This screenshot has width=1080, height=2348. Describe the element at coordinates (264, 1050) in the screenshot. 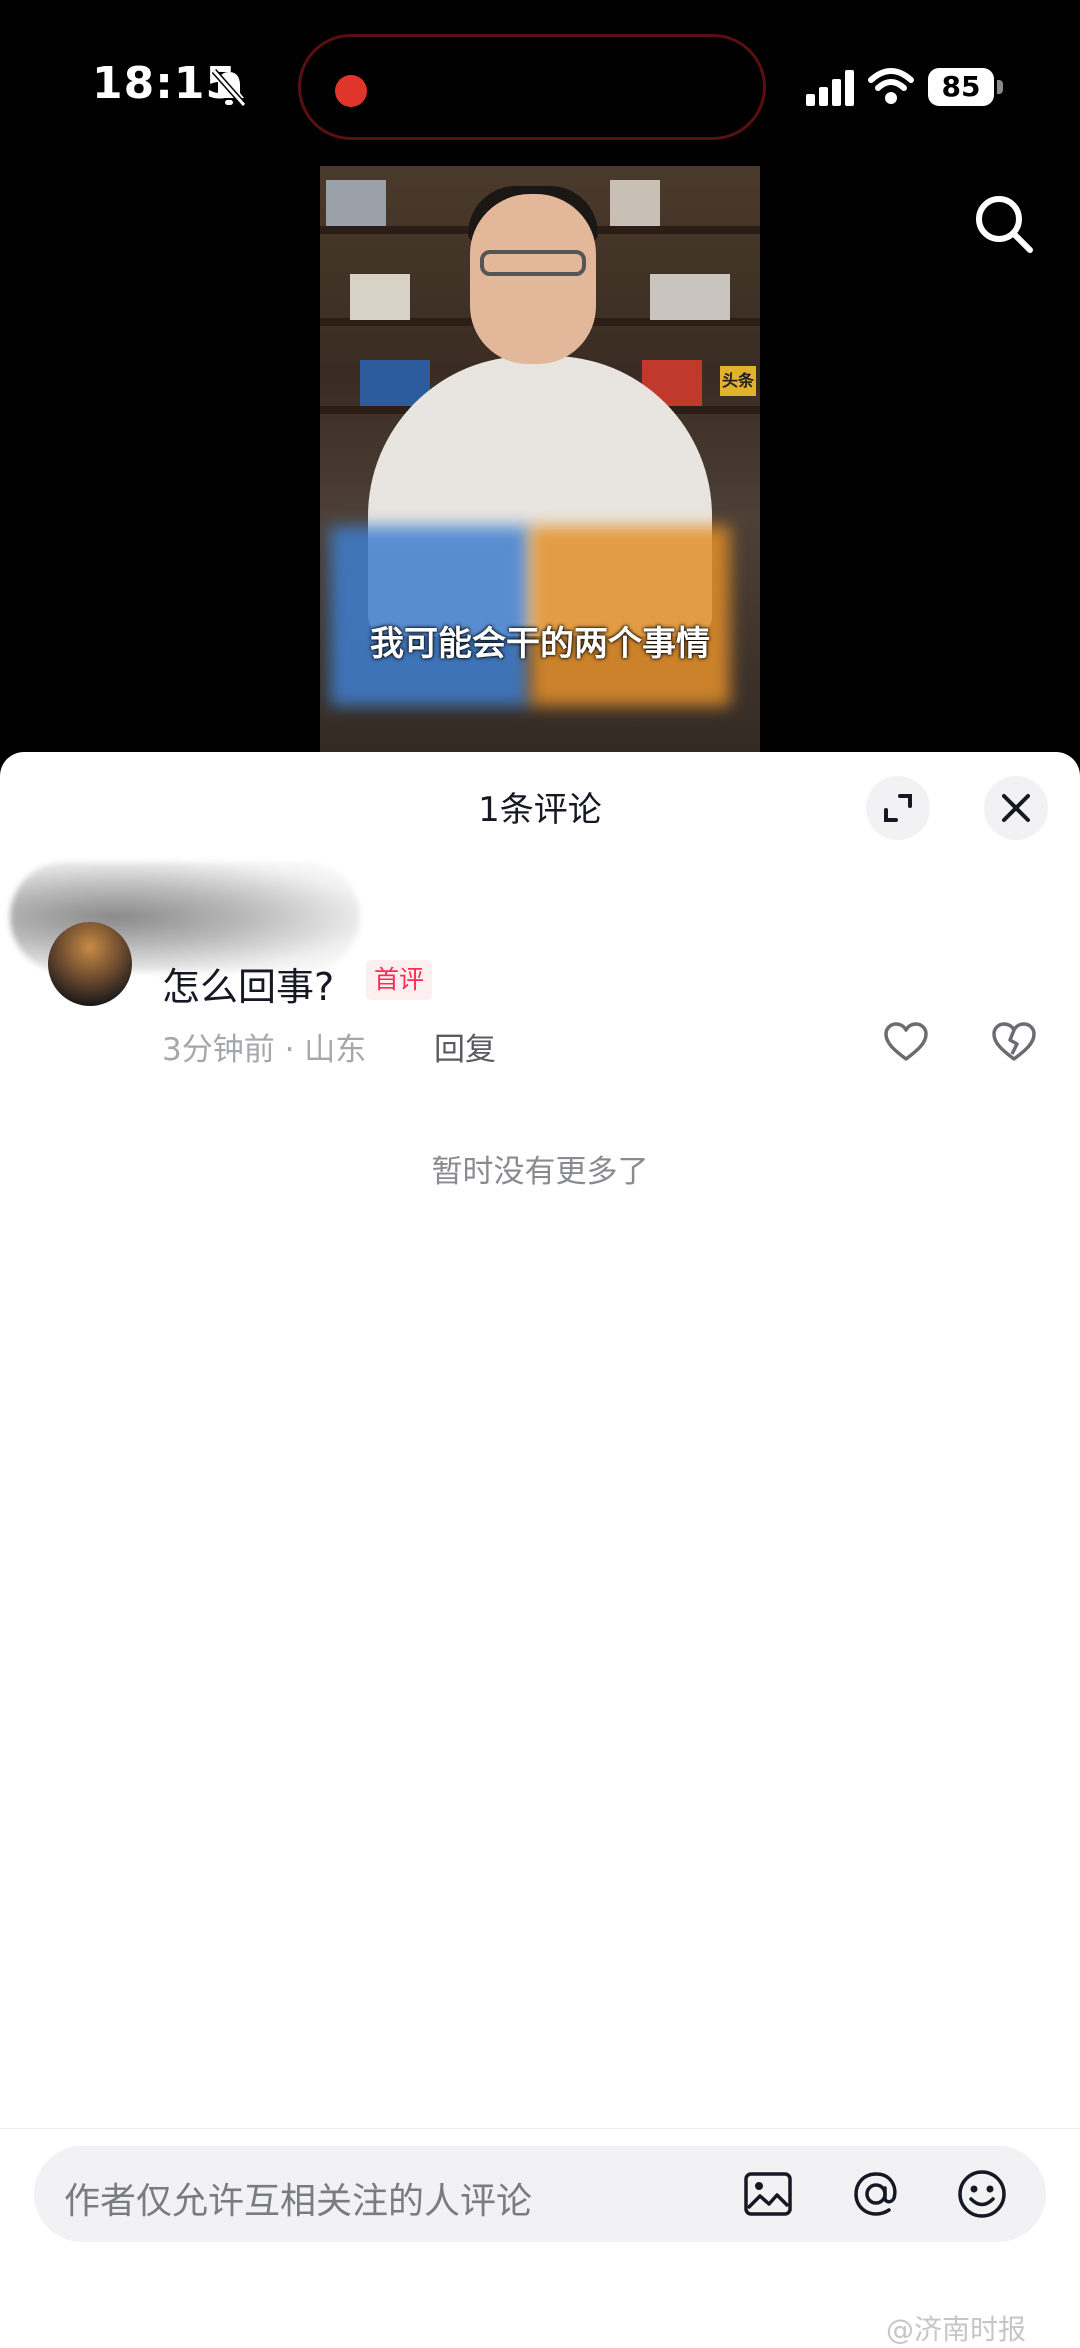

I see `comment-meta: 3分钟前 · 山东` at that location.